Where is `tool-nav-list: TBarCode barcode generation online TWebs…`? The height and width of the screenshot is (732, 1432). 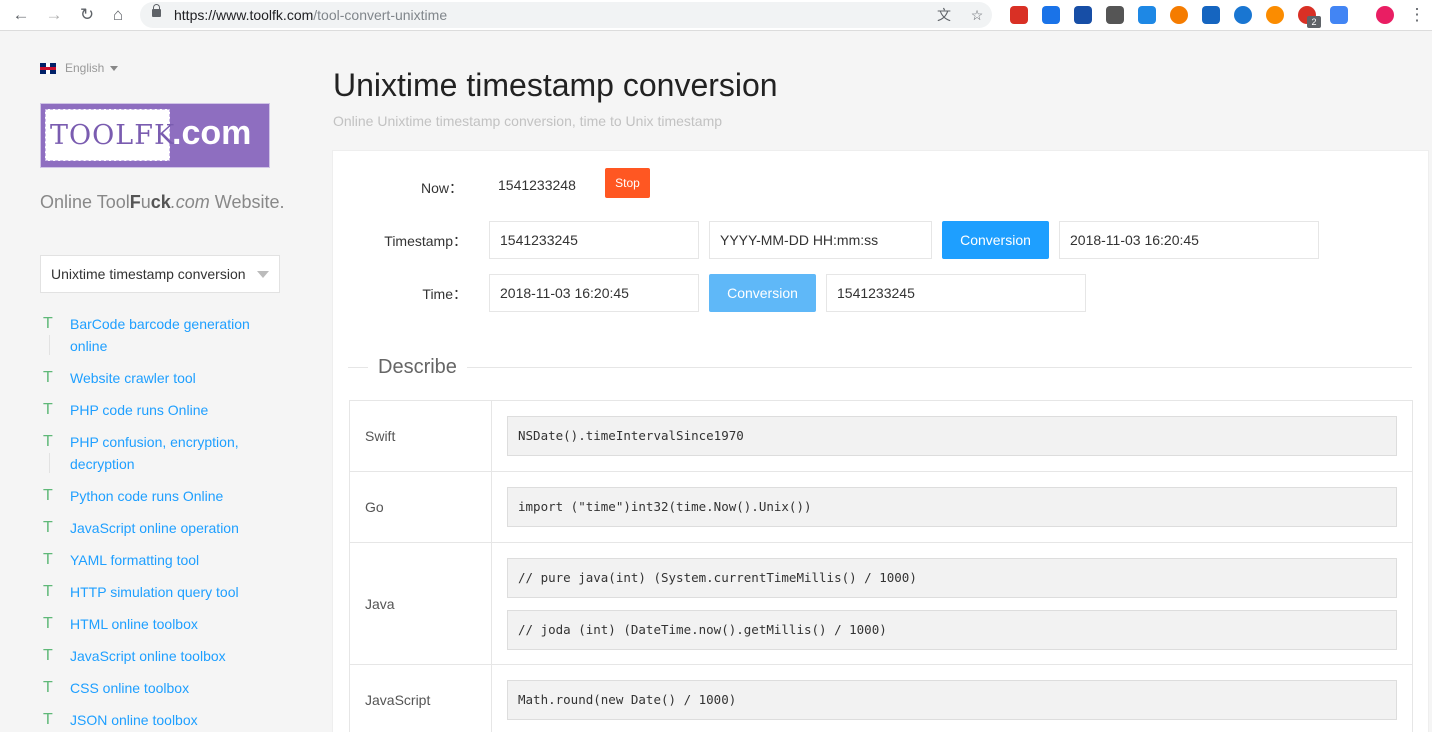
tool-nav-list: TBarCode barcode generation online TWebs… is located at coordinates (165, 522).